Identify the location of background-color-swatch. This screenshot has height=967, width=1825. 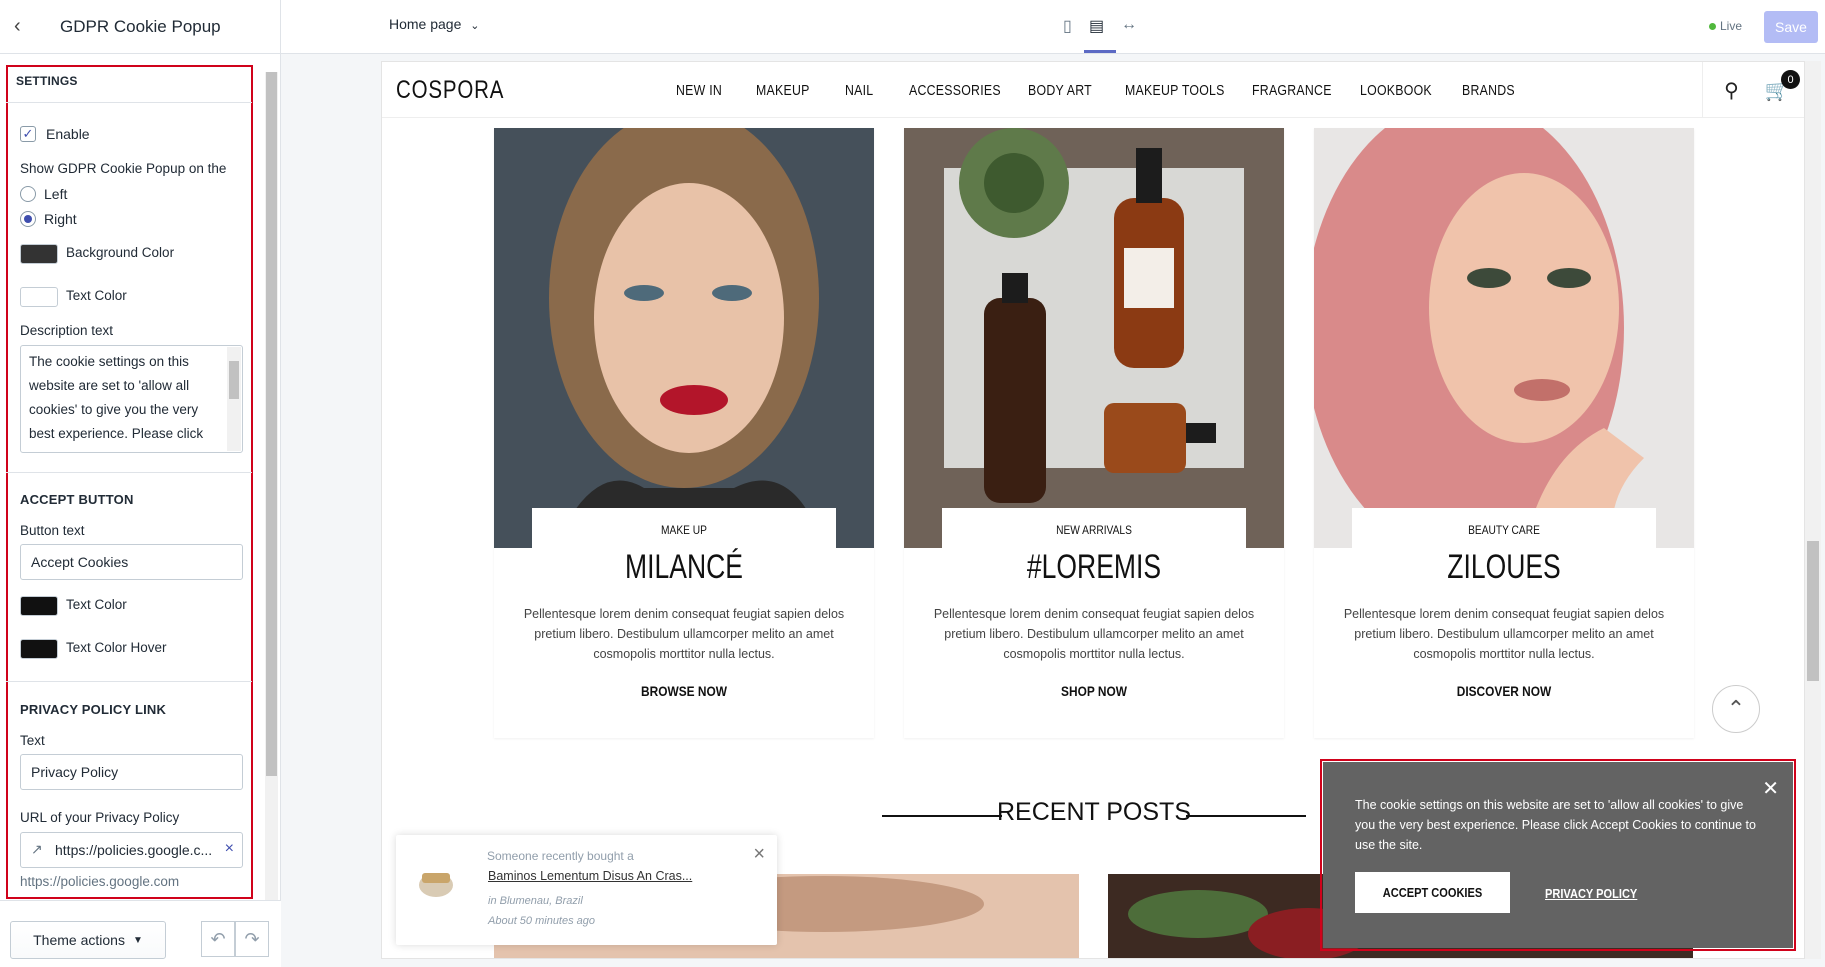
(39, 254).